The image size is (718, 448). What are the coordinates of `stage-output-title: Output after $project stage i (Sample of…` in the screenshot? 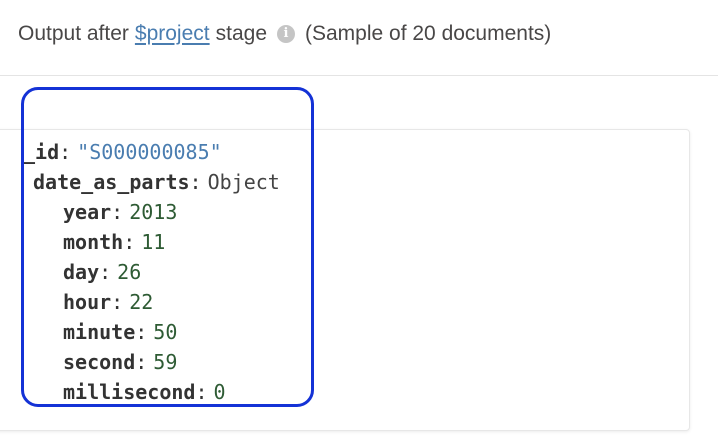 It's located at (284, 34).